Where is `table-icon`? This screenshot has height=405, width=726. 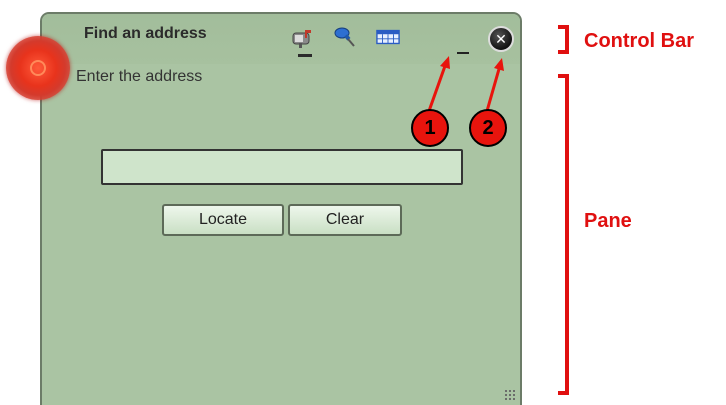 table-icon is located at coordinates (388, 37).